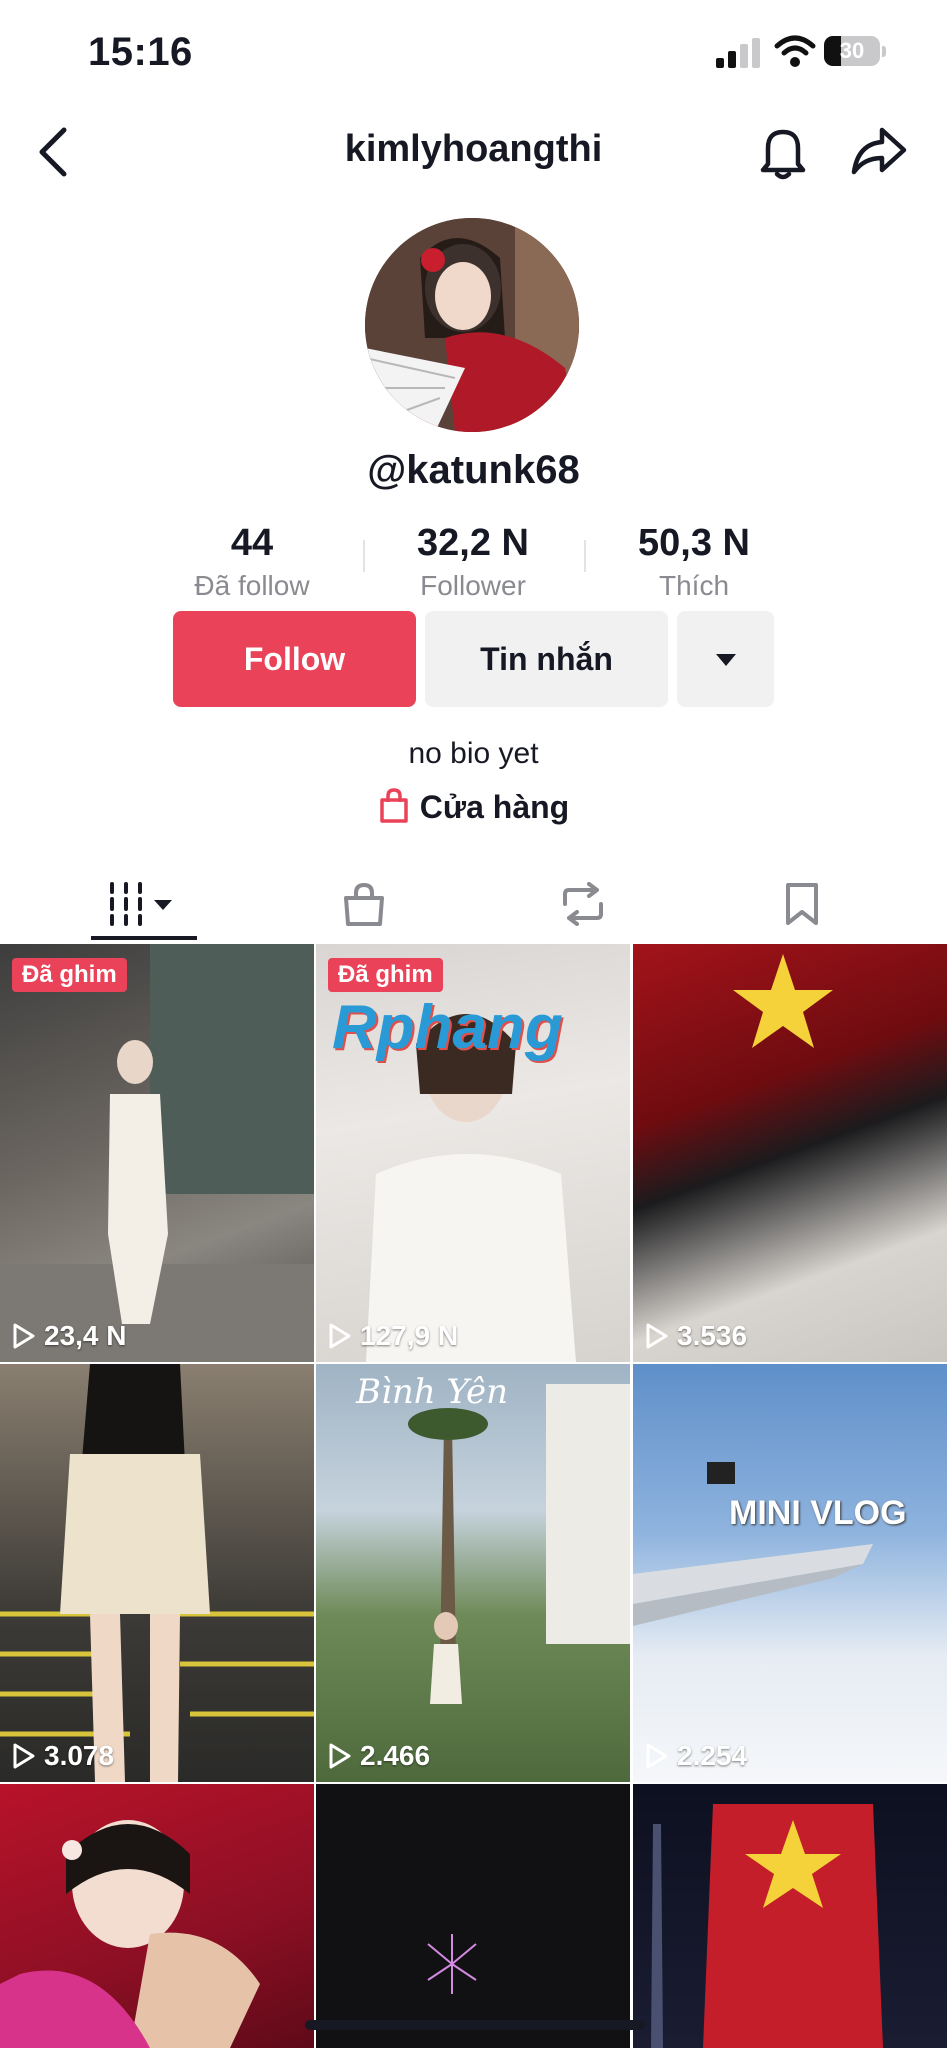  What do you see at coordinates (140, 52) in the screenshot?
I see `status-time: 15:16` at bounding box center [140, 52].